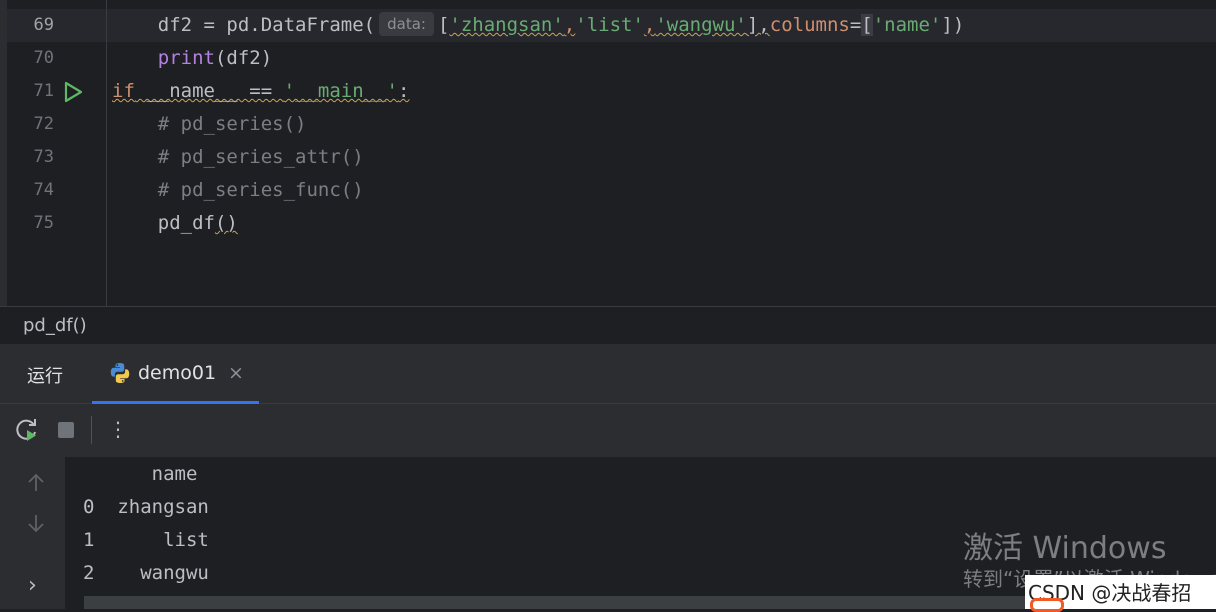  I want to click on editor-top-strip, so click(608, 4).